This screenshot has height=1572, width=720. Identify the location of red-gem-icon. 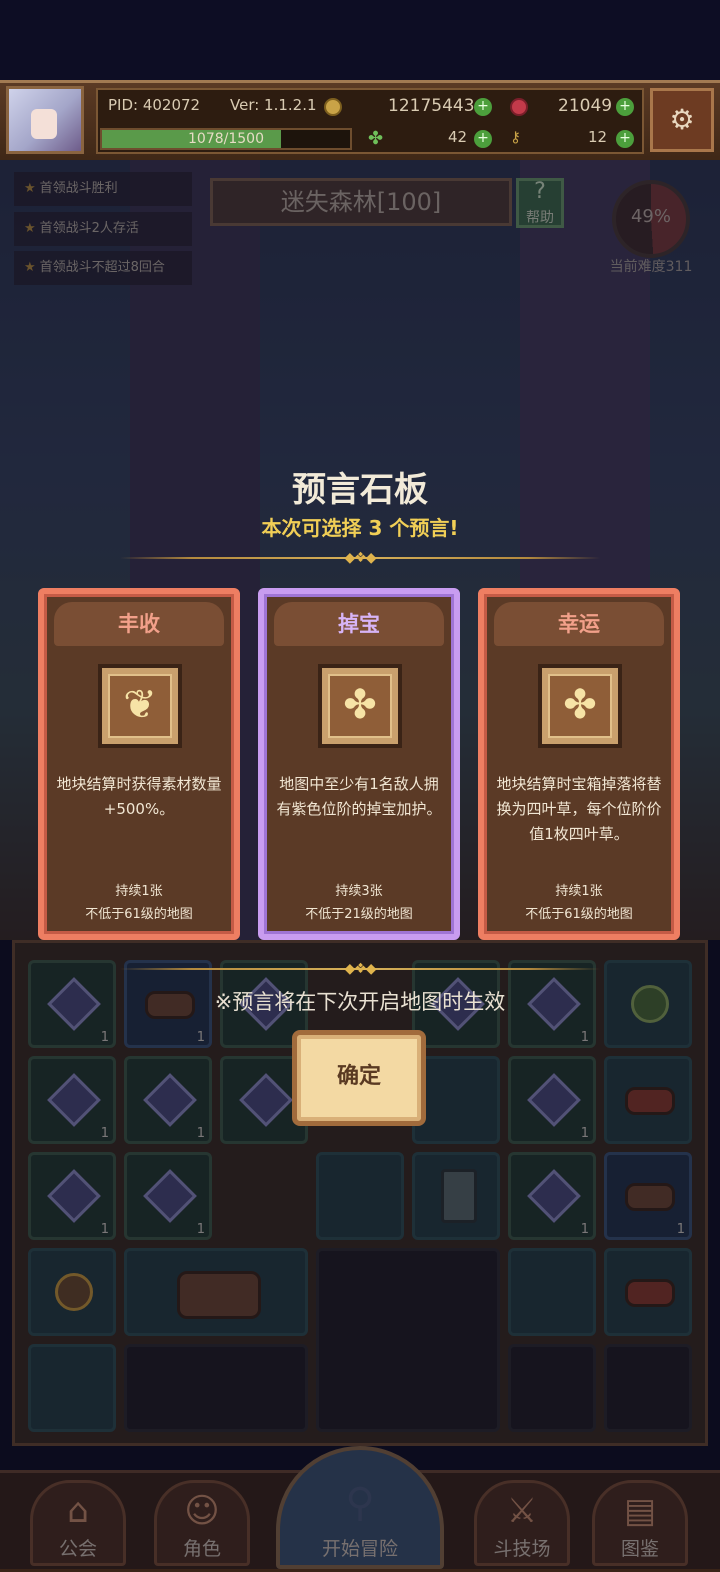
(519, 107).